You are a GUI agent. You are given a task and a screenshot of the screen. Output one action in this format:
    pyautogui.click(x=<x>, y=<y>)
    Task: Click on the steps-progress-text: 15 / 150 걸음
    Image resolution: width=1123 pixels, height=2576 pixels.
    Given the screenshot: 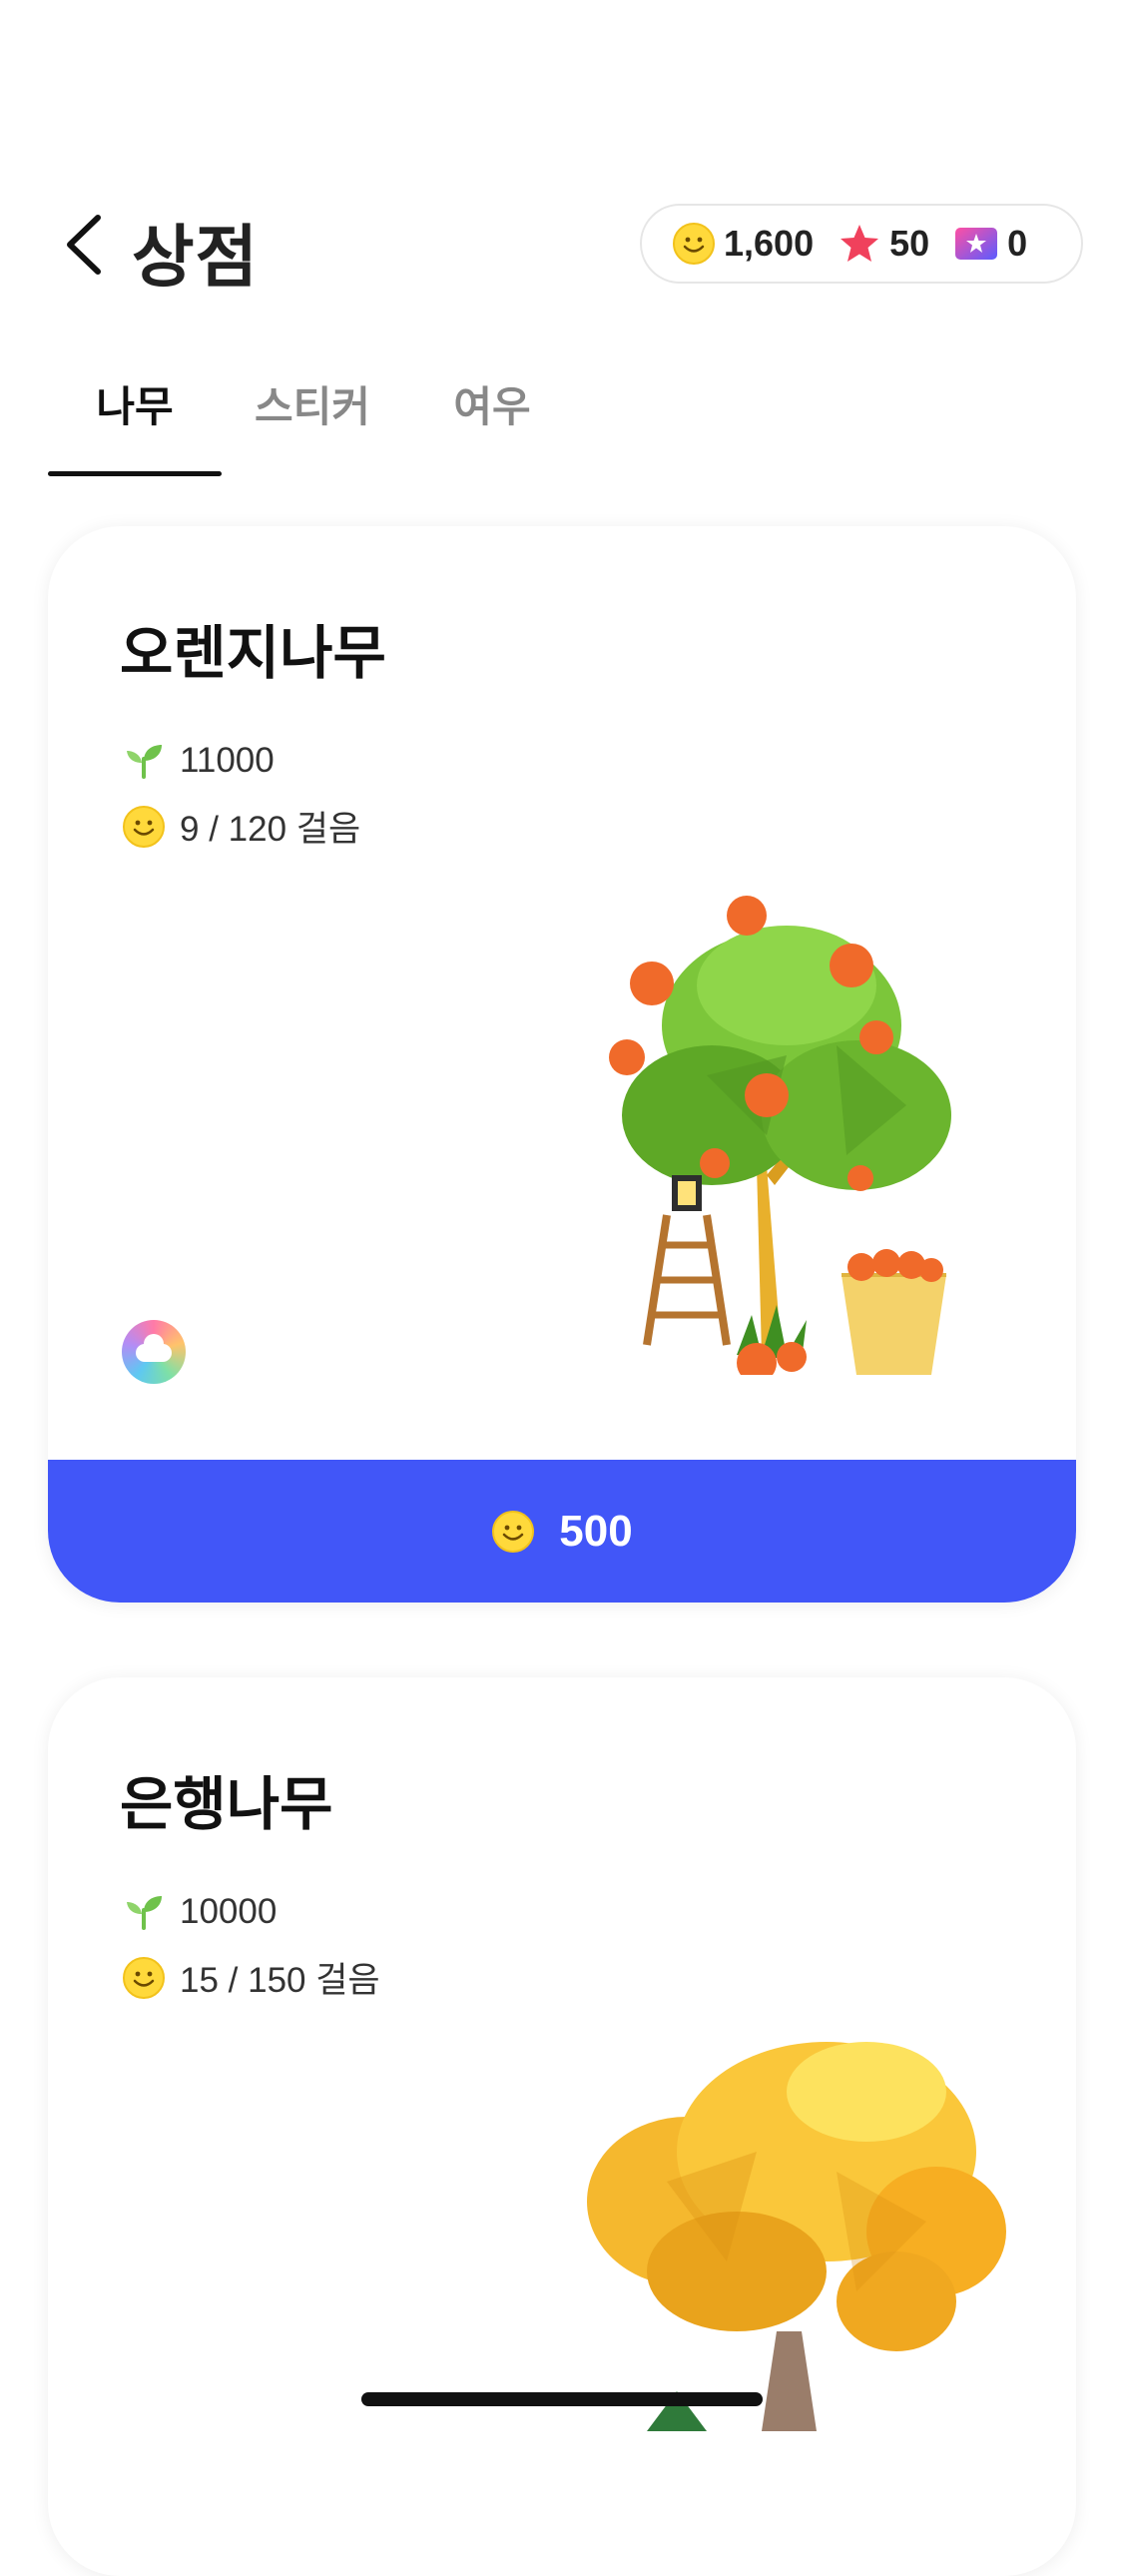 What is the action you would take?
    pyautogui.click(x=280, y=1980)
    